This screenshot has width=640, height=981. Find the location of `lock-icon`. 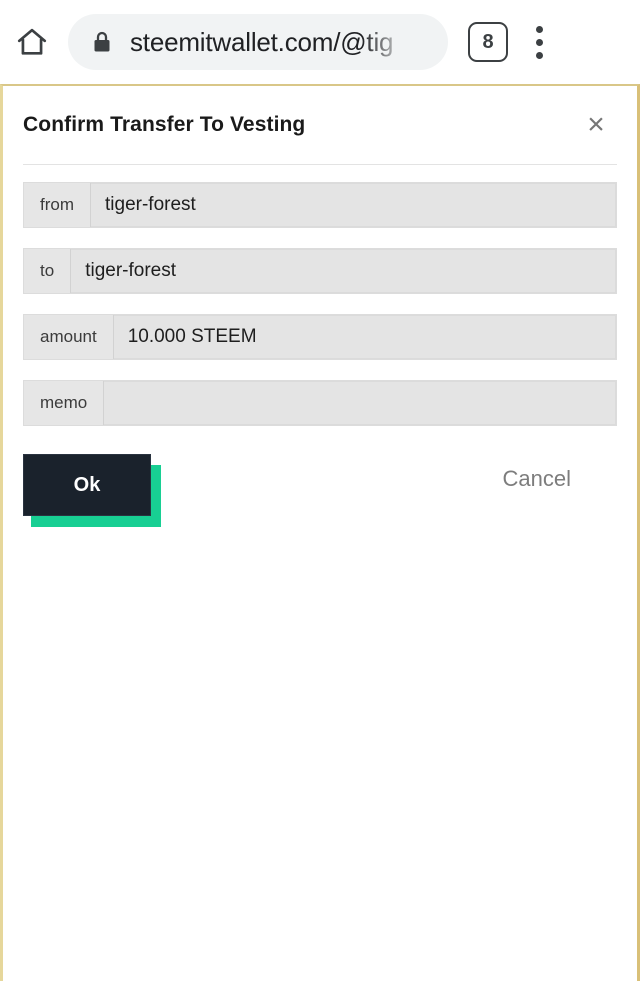

lock-icon is located at coordinates (103, 42).